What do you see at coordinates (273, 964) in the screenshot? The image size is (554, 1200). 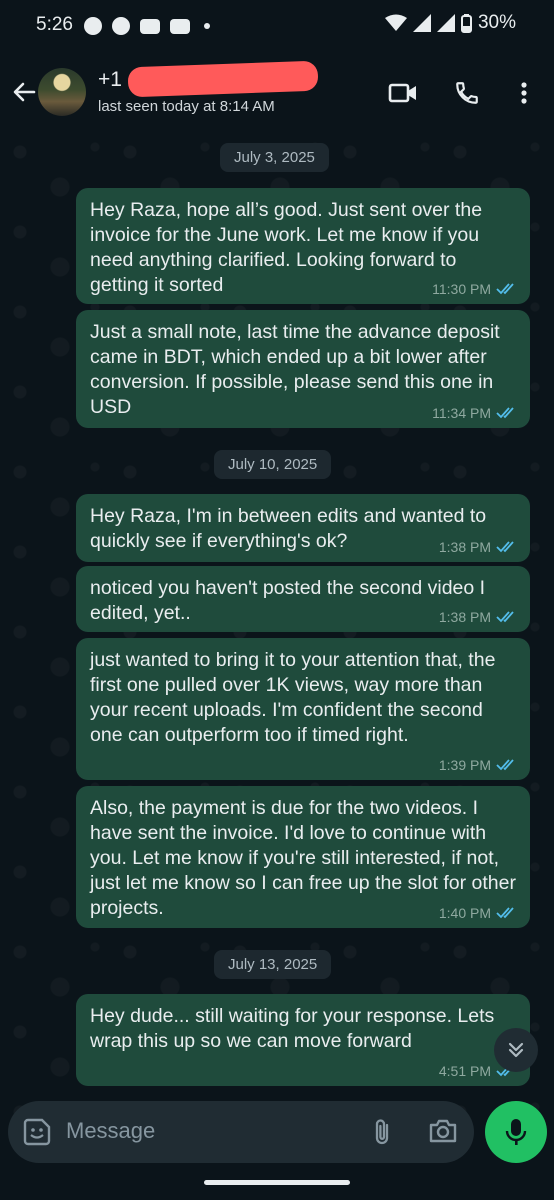 I see `date-separator: July 13, 2025` at bounding box center [273, 964].